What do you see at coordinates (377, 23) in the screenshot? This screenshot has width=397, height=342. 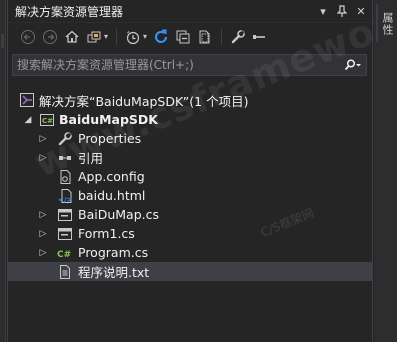 I see `right-strip-bar` at bounding box center [377, 23].